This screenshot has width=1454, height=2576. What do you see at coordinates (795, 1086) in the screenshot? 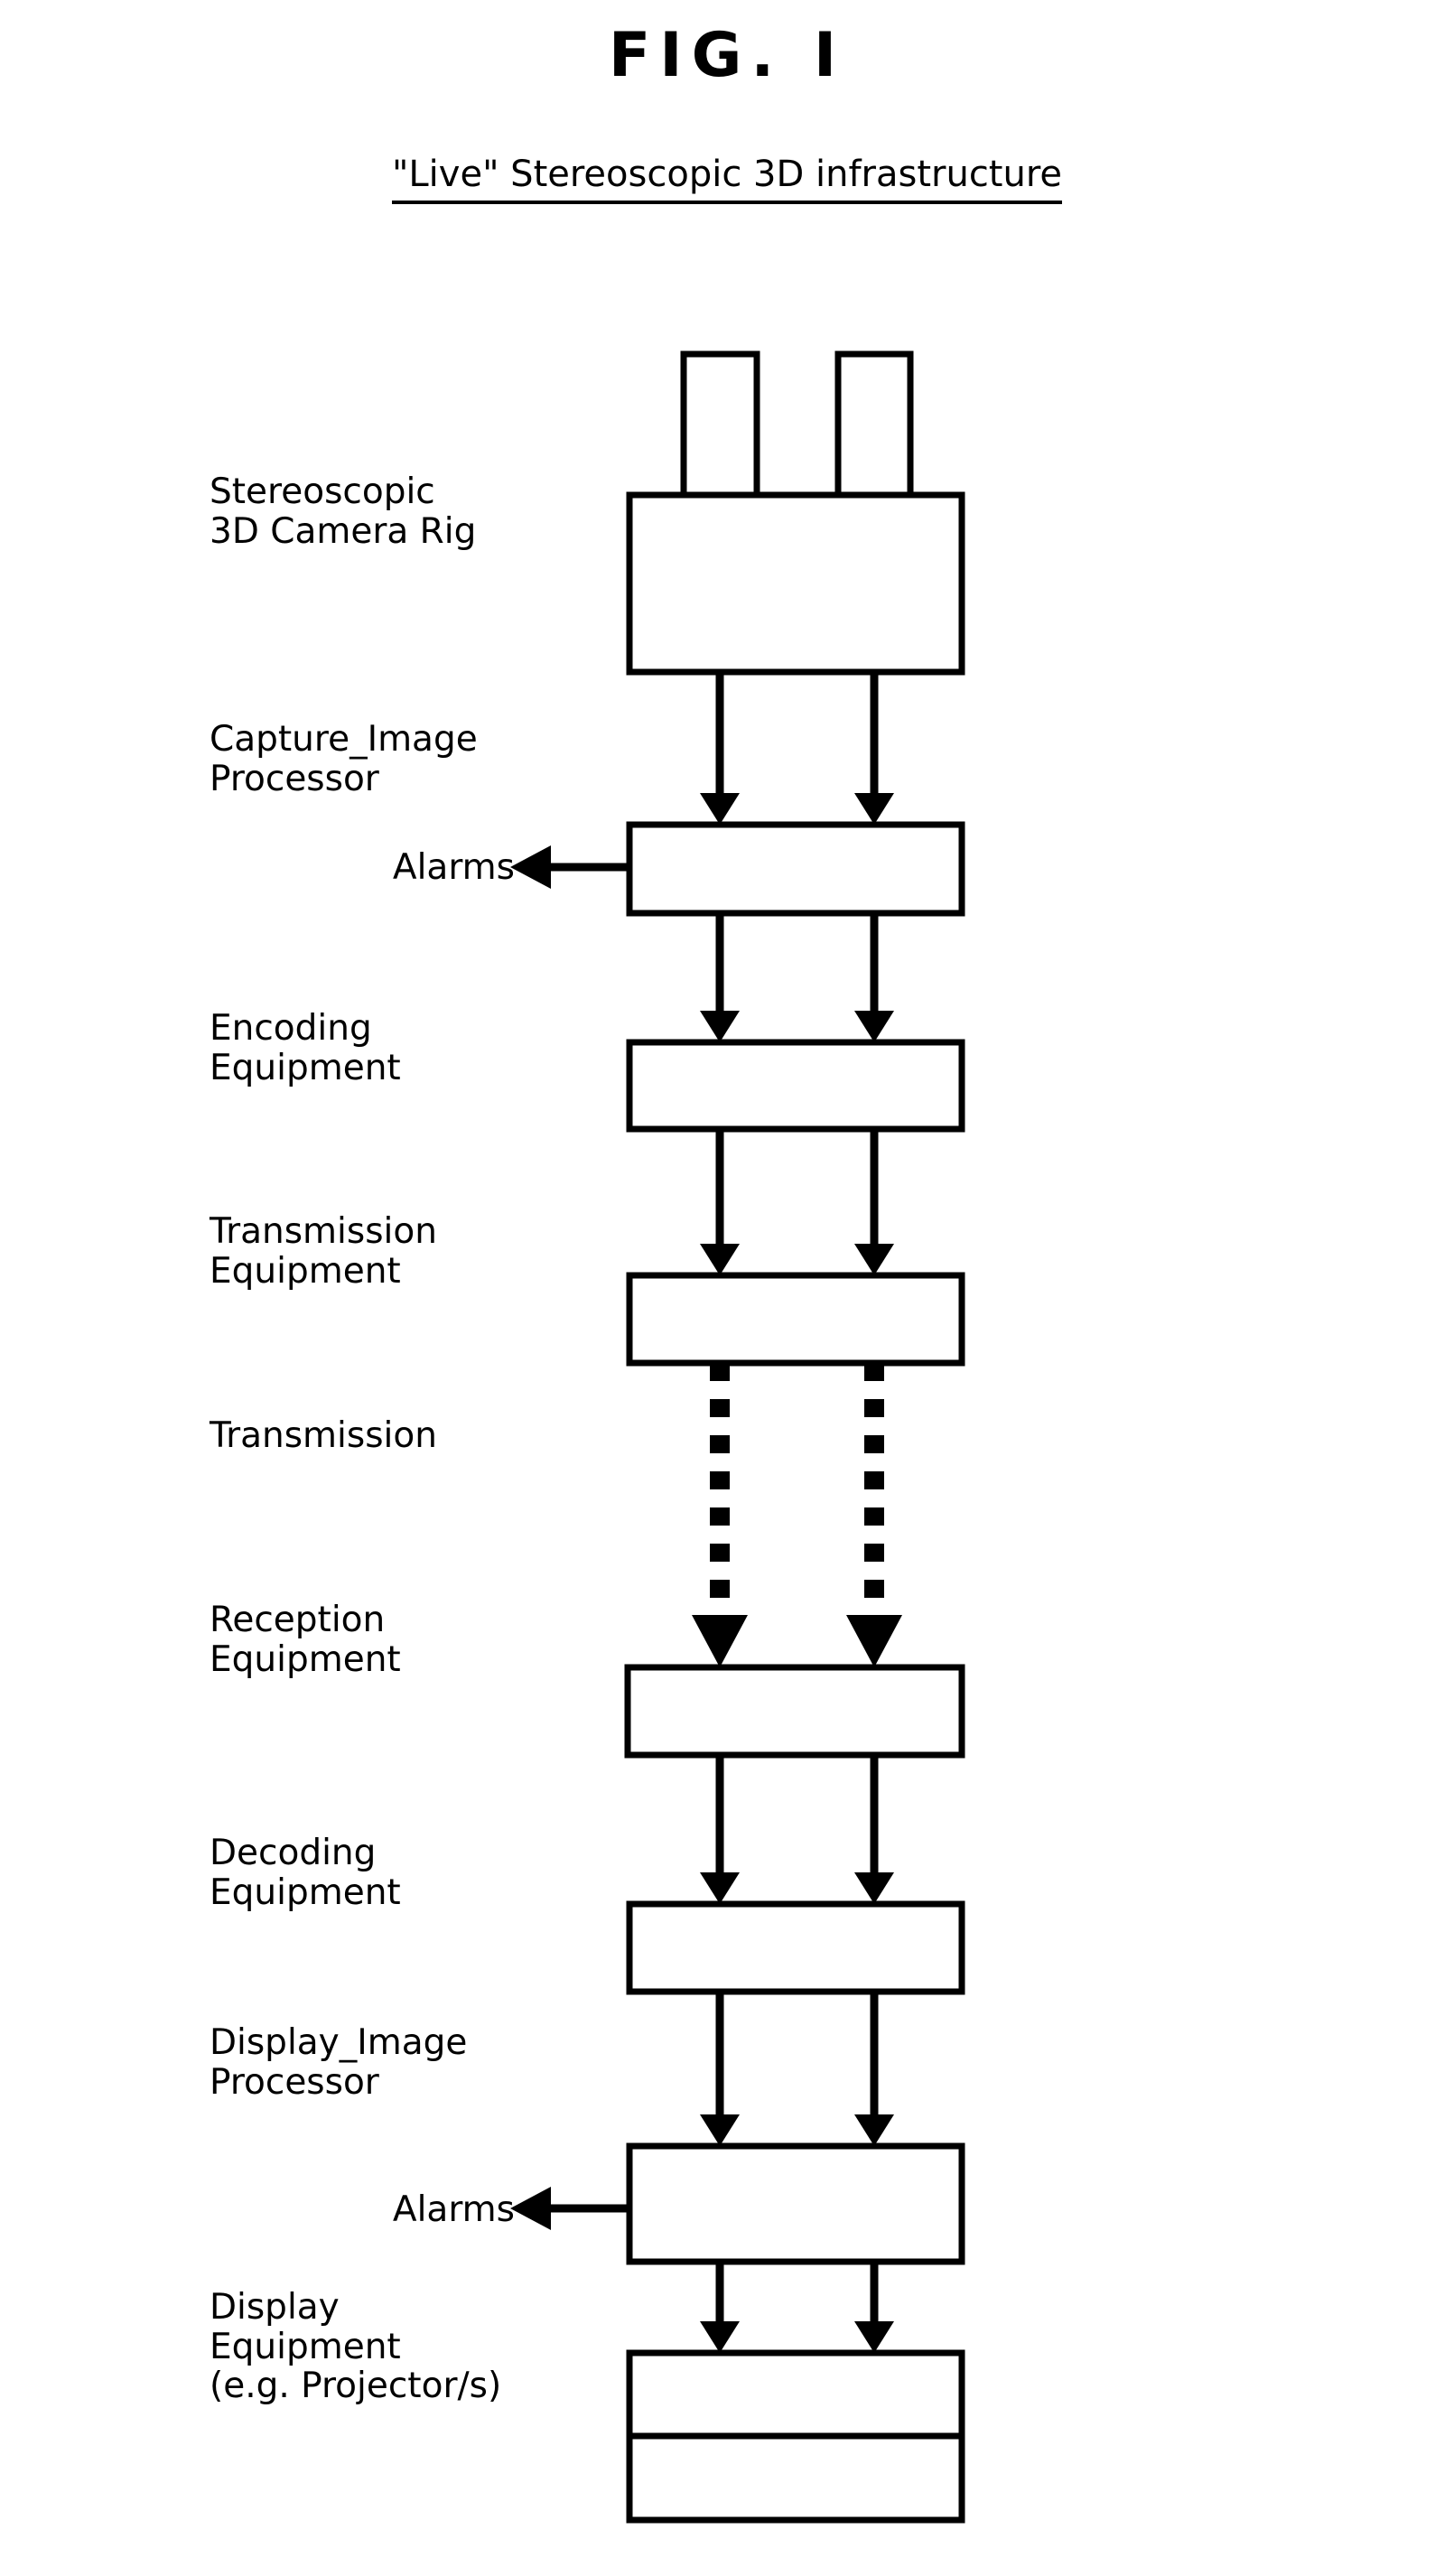
I see `box-encoding-equipment` at bounding box center [795, 1086].